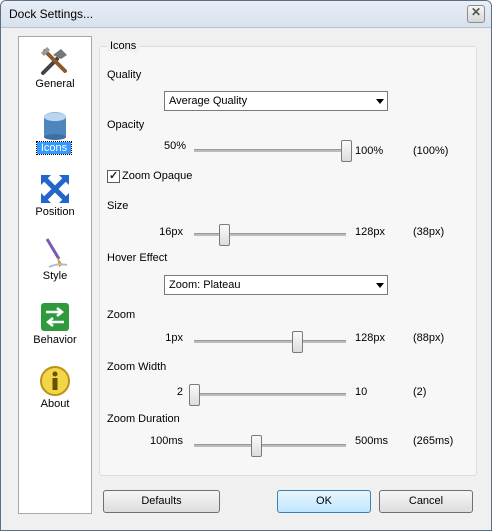 The image size is (492, 531). I want to click on sidebar-item-about: About, so click(55, 391).